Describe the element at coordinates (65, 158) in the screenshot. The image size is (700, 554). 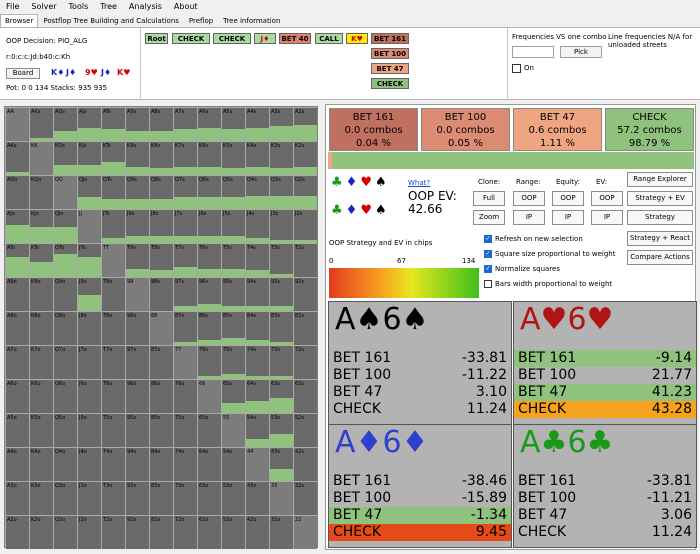
I see `matrix-cell: KQs` at that location.